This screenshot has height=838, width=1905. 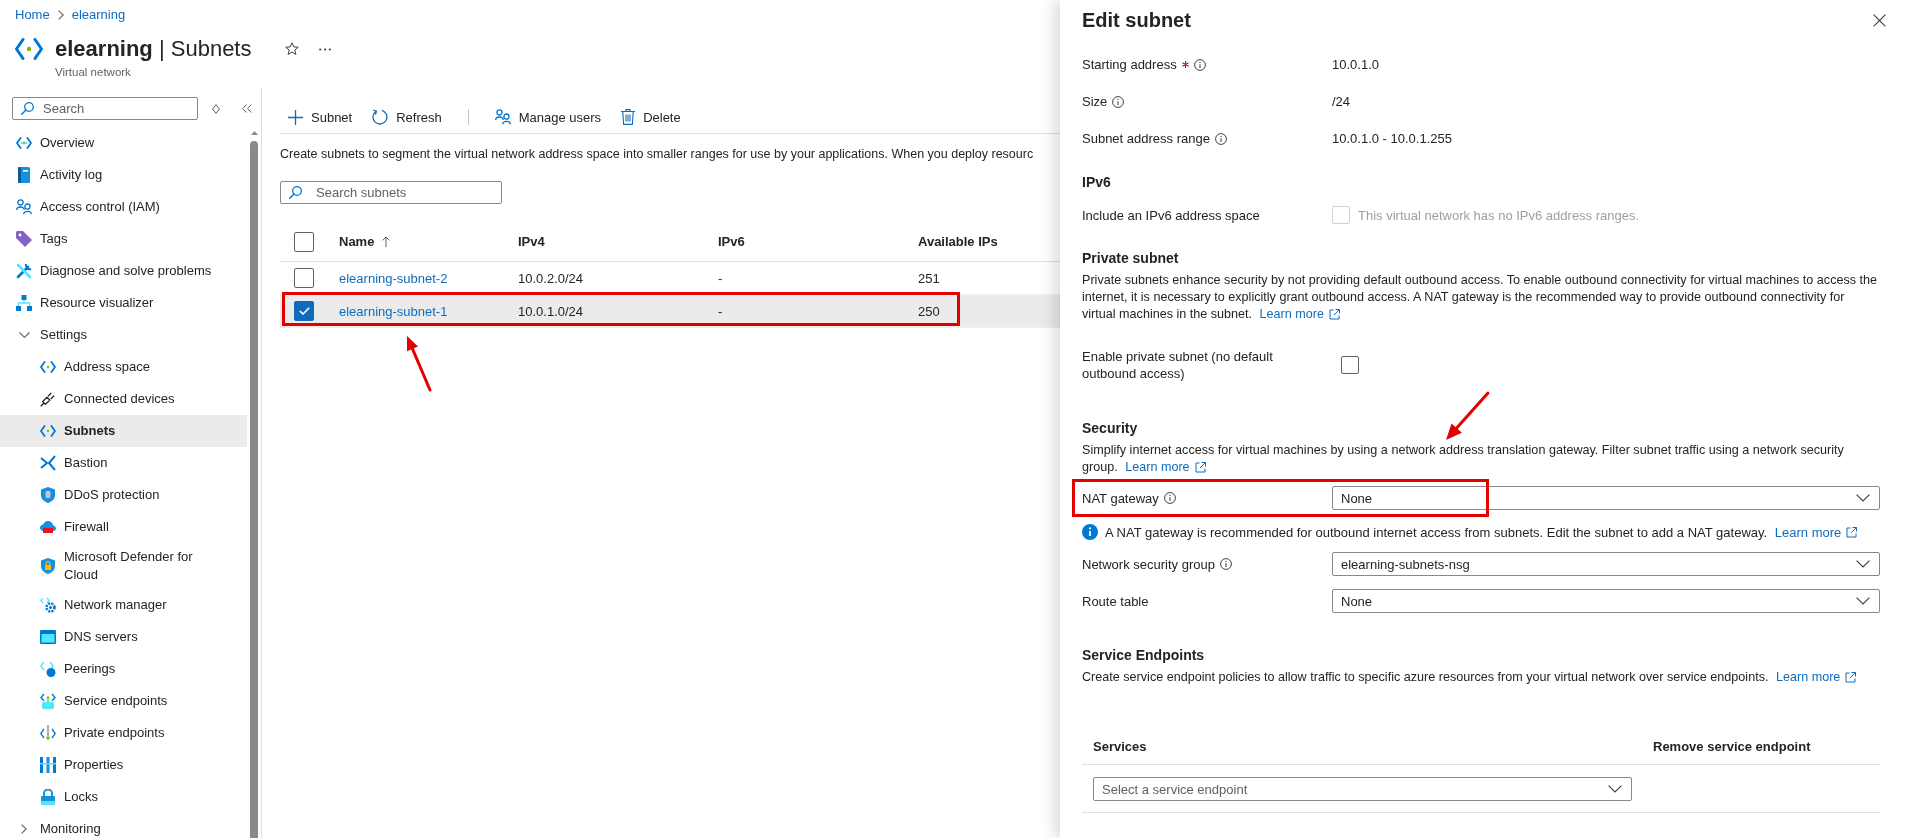 I want to click on dropdown: elearning-subnets-nsg, so click(x=1606, y=564).